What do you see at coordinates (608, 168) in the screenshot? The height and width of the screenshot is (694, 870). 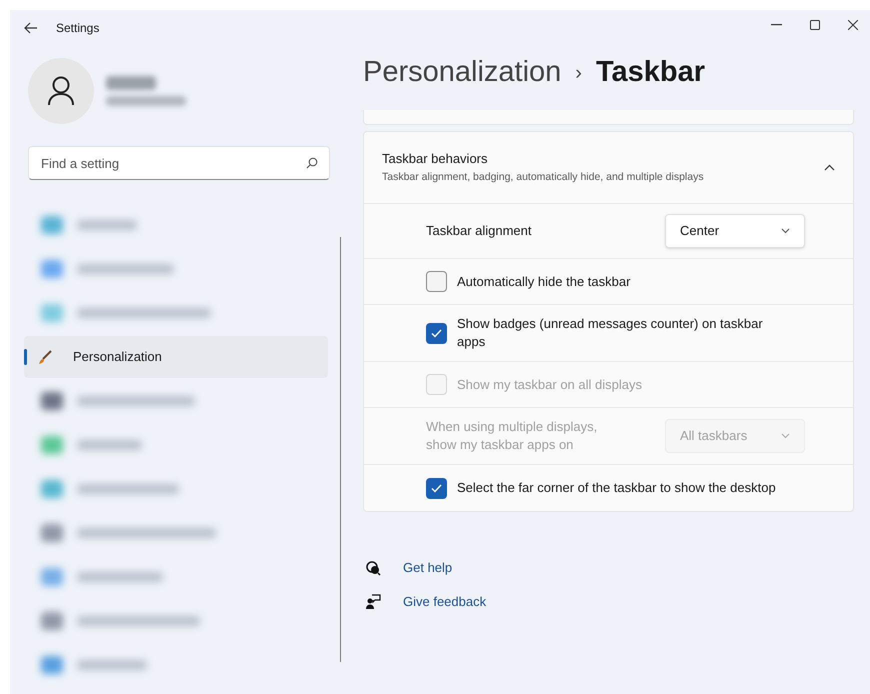 I see `section-header: Taskbar behaviors Taskbar alignment, badging, automatically hide, and multiple displays` at bounding box center [608, 168].